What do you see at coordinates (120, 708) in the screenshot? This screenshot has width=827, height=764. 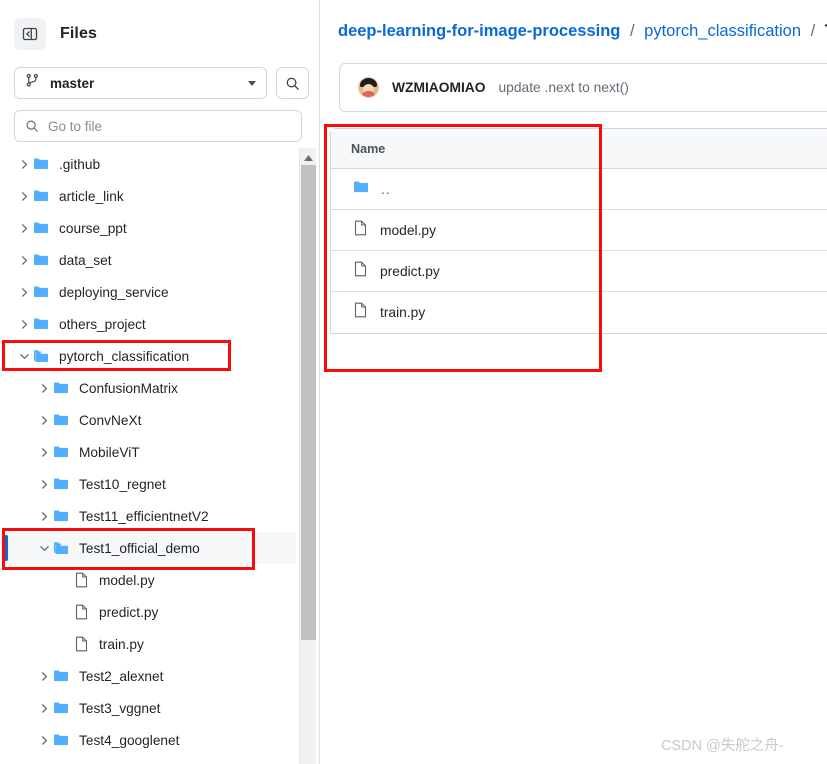 I see `tree-item-label: Test3_vggnet` at bounding box center [120, 708].